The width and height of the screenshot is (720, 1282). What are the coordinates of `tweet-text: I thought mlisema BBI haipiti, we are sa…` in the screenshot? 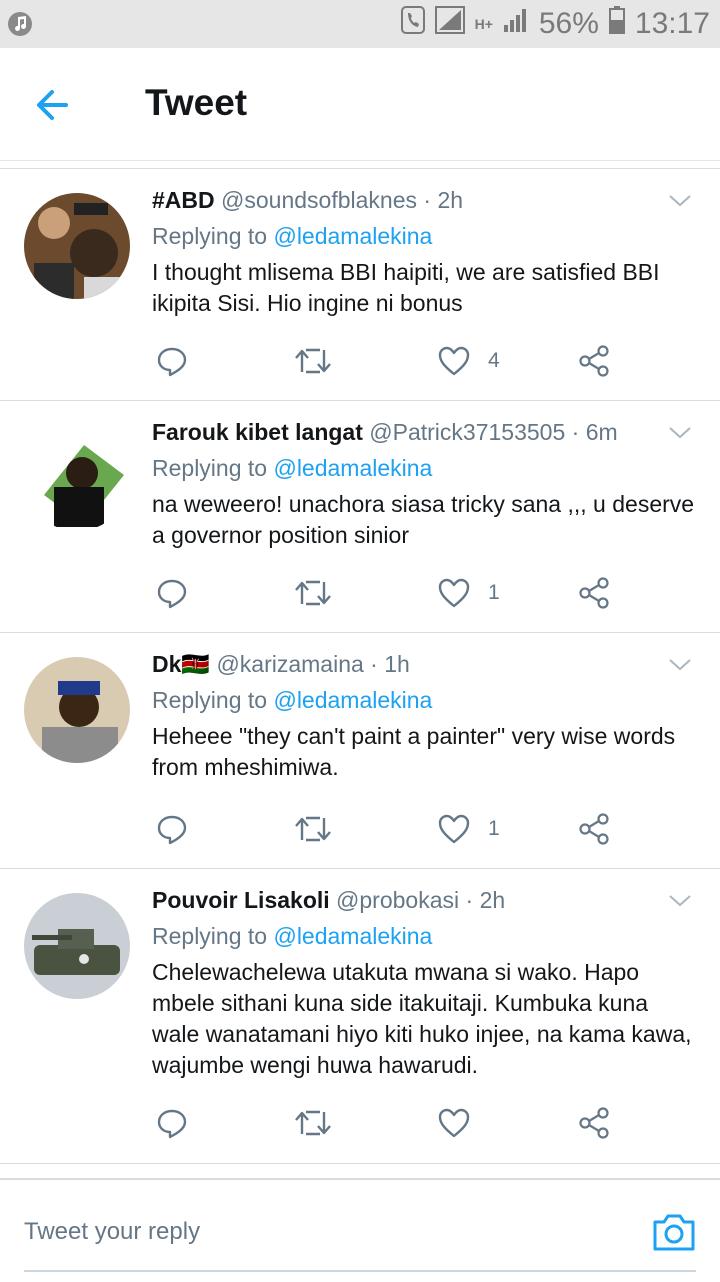 It's located at (406, 287).